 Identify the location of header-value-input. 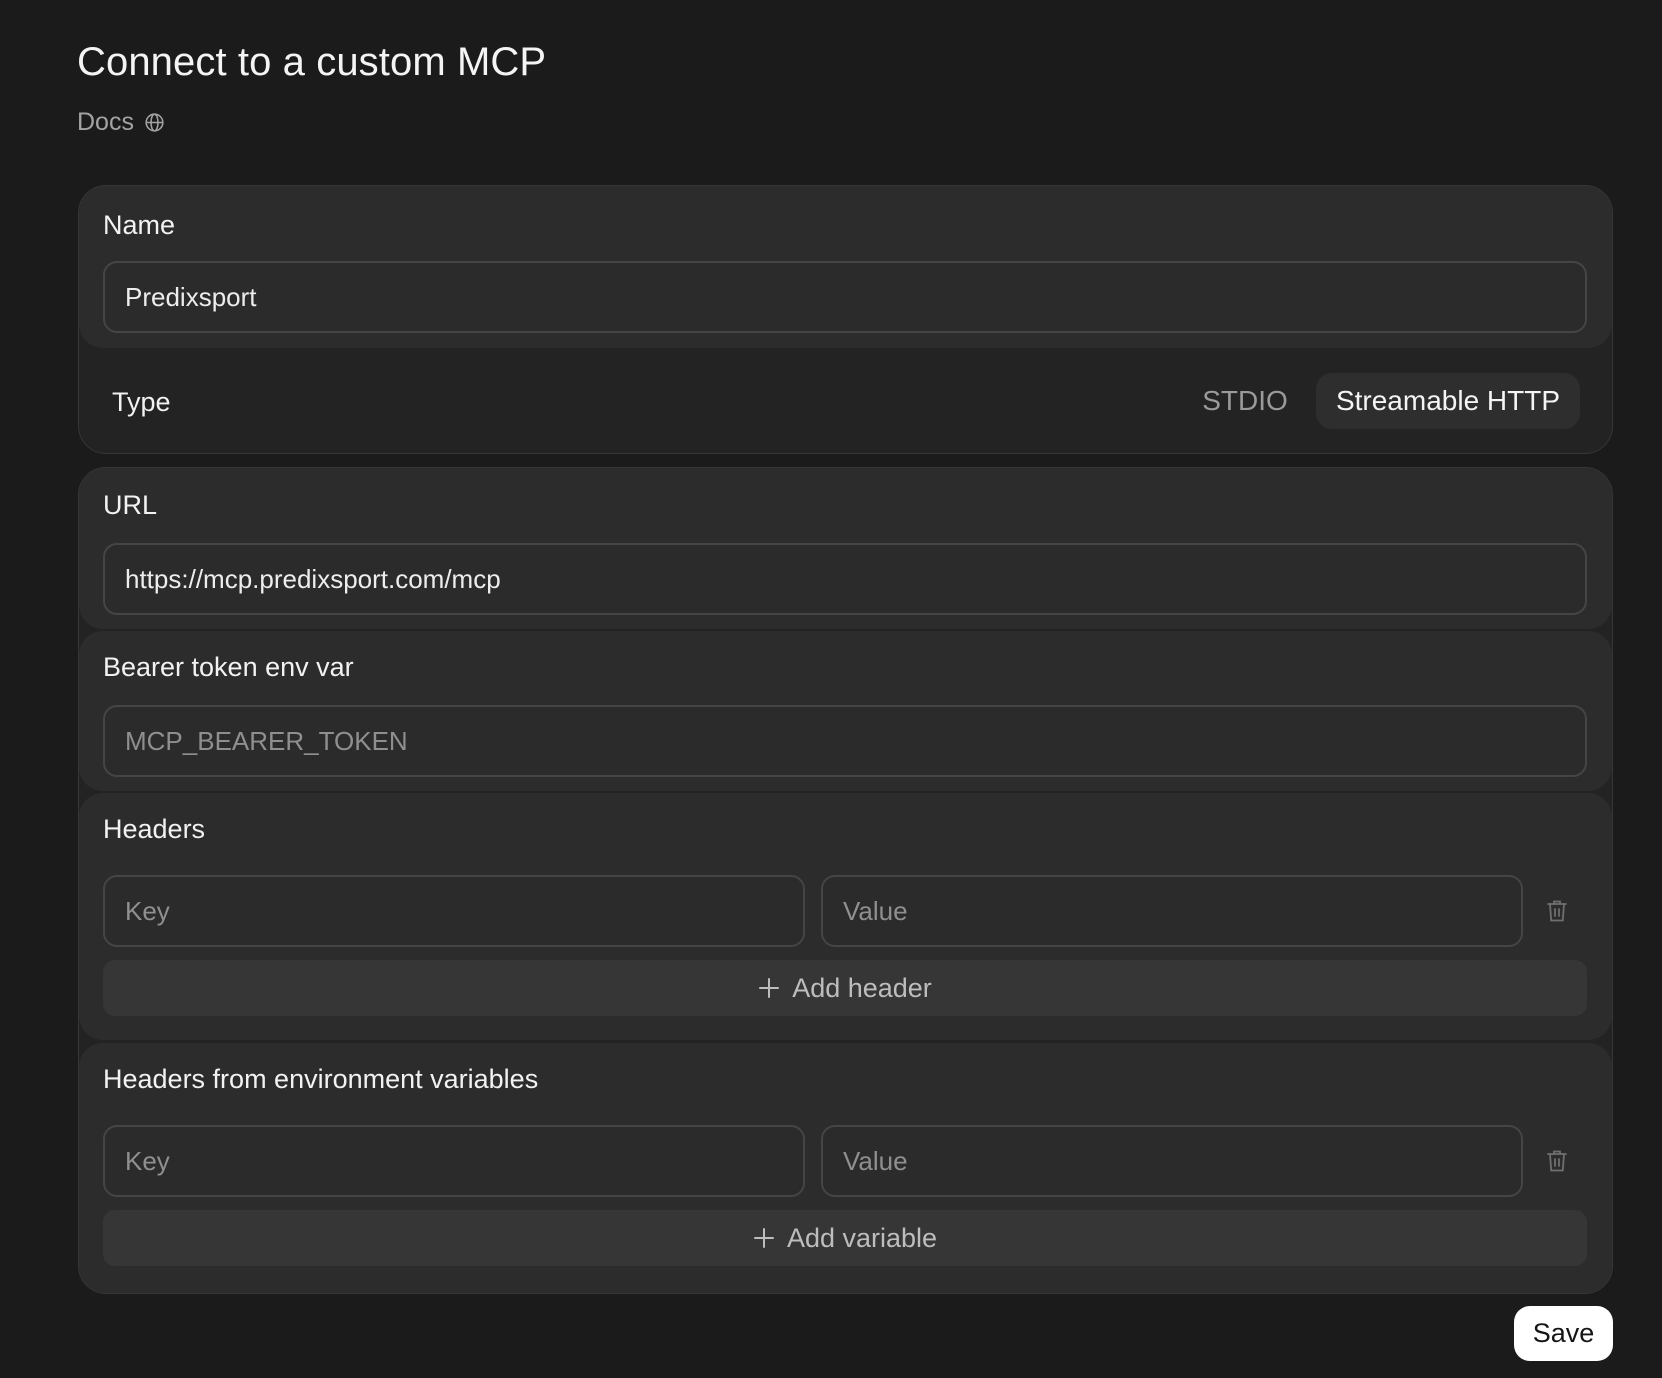
(1172, 911).